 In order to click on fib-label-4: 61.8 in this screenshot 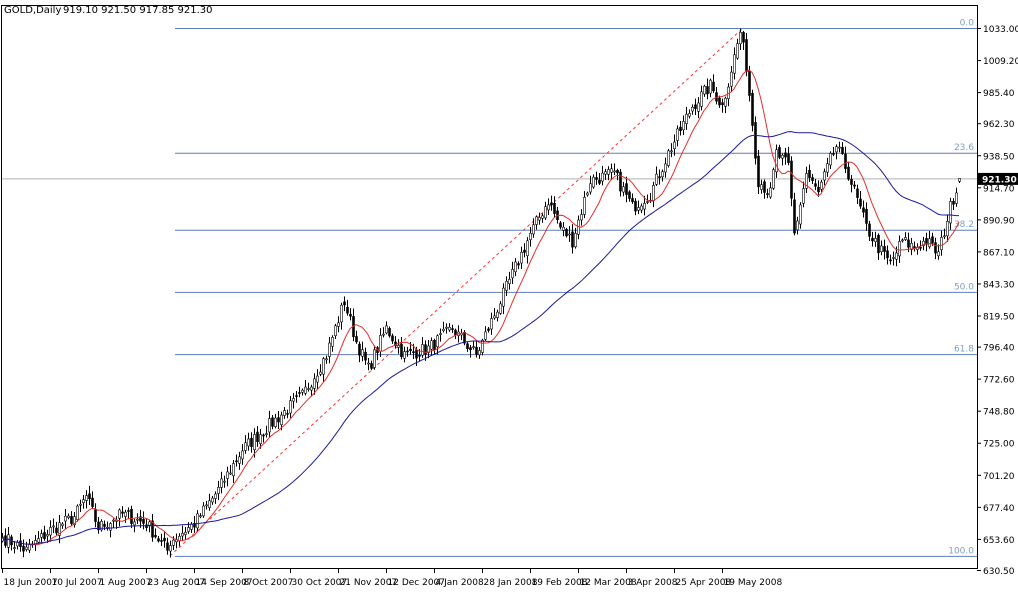, I will do `click(964, 350)`.